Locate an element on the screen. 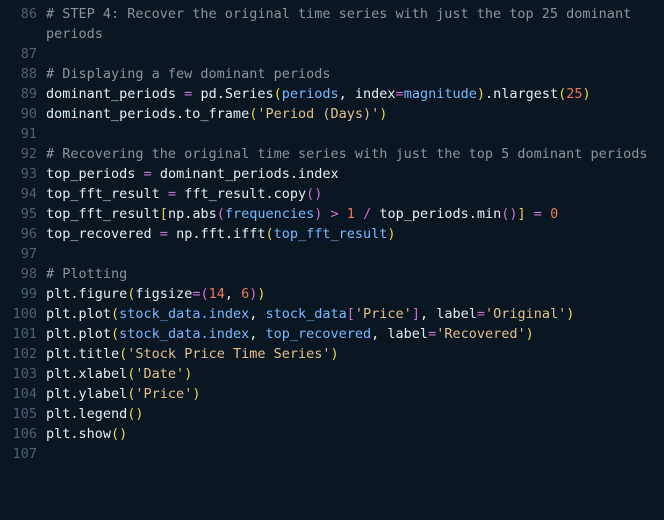  code-token: 25 is located at coordinates (574, 94).